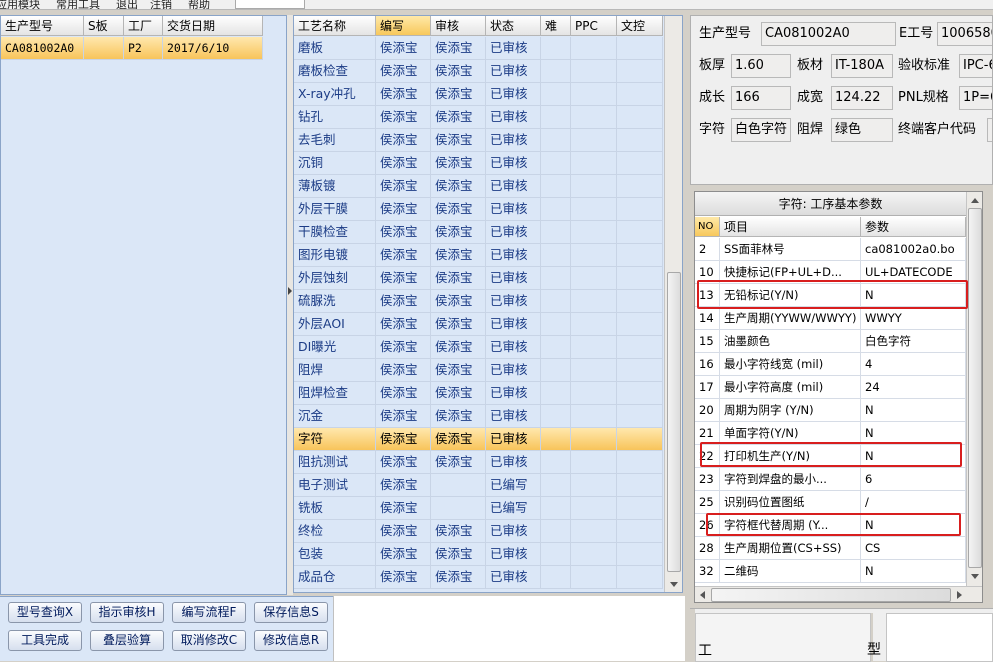 The image size is (993, 662). I want to click on table-row: 沉金 侯添宝 侯添宝 已审核, so click(478, 416).